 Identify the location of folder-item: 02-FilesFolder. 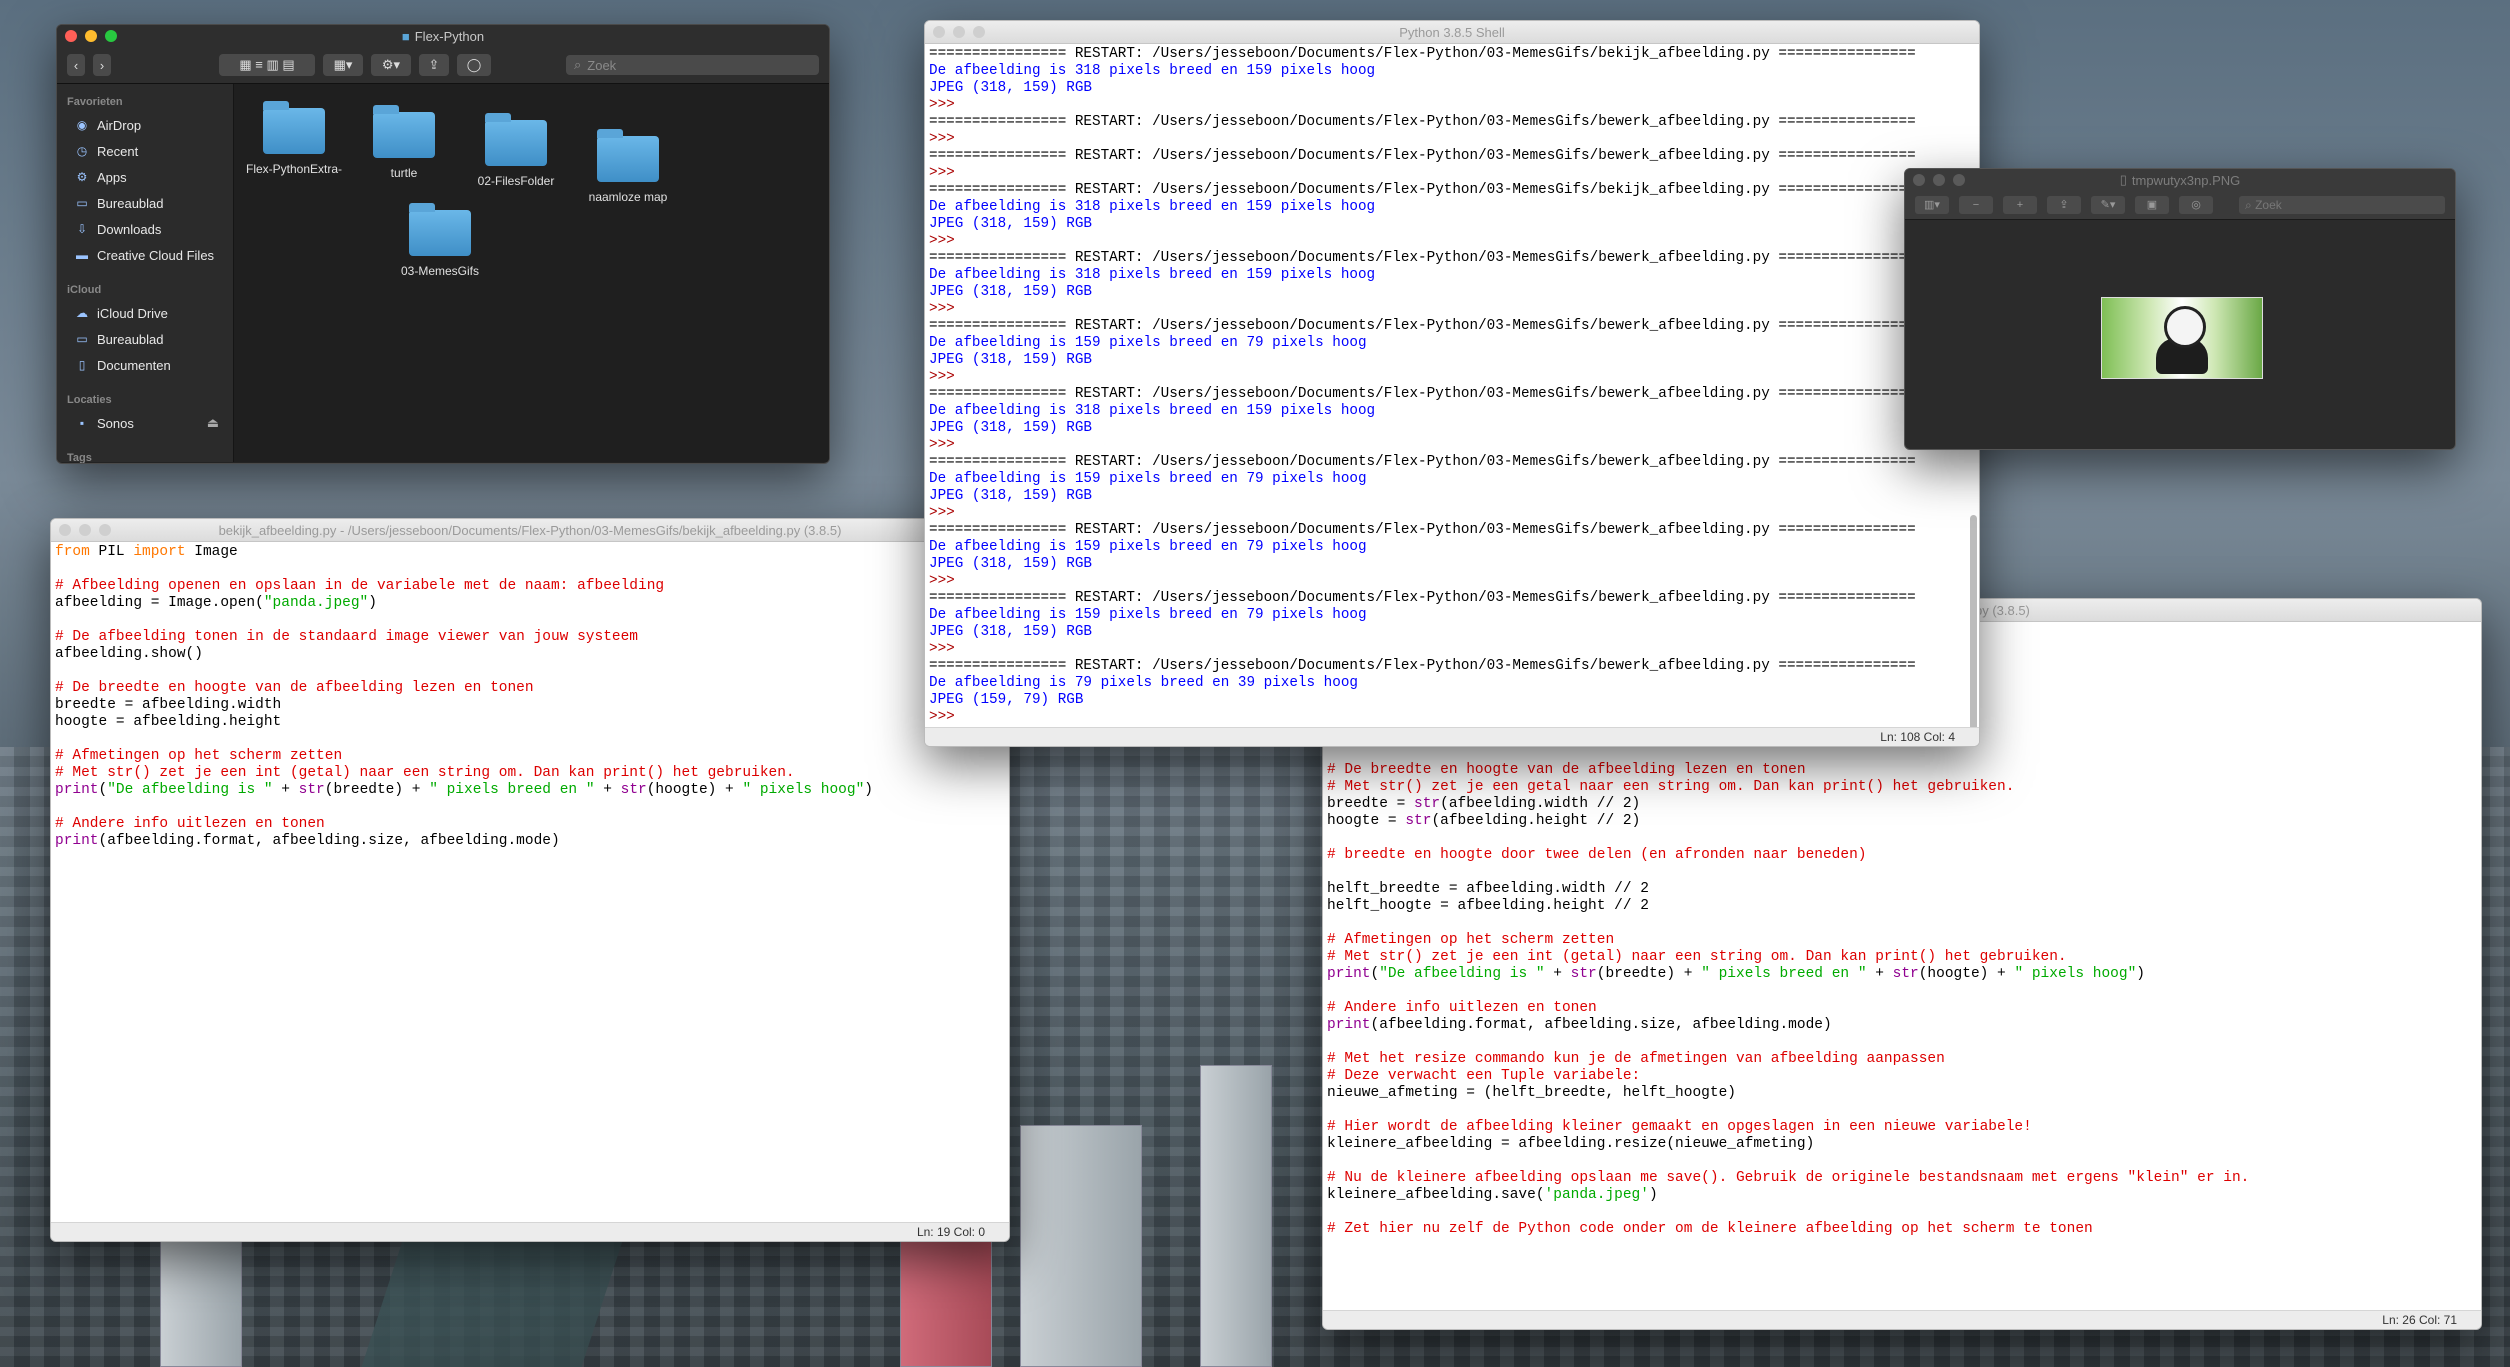
(516, 150).